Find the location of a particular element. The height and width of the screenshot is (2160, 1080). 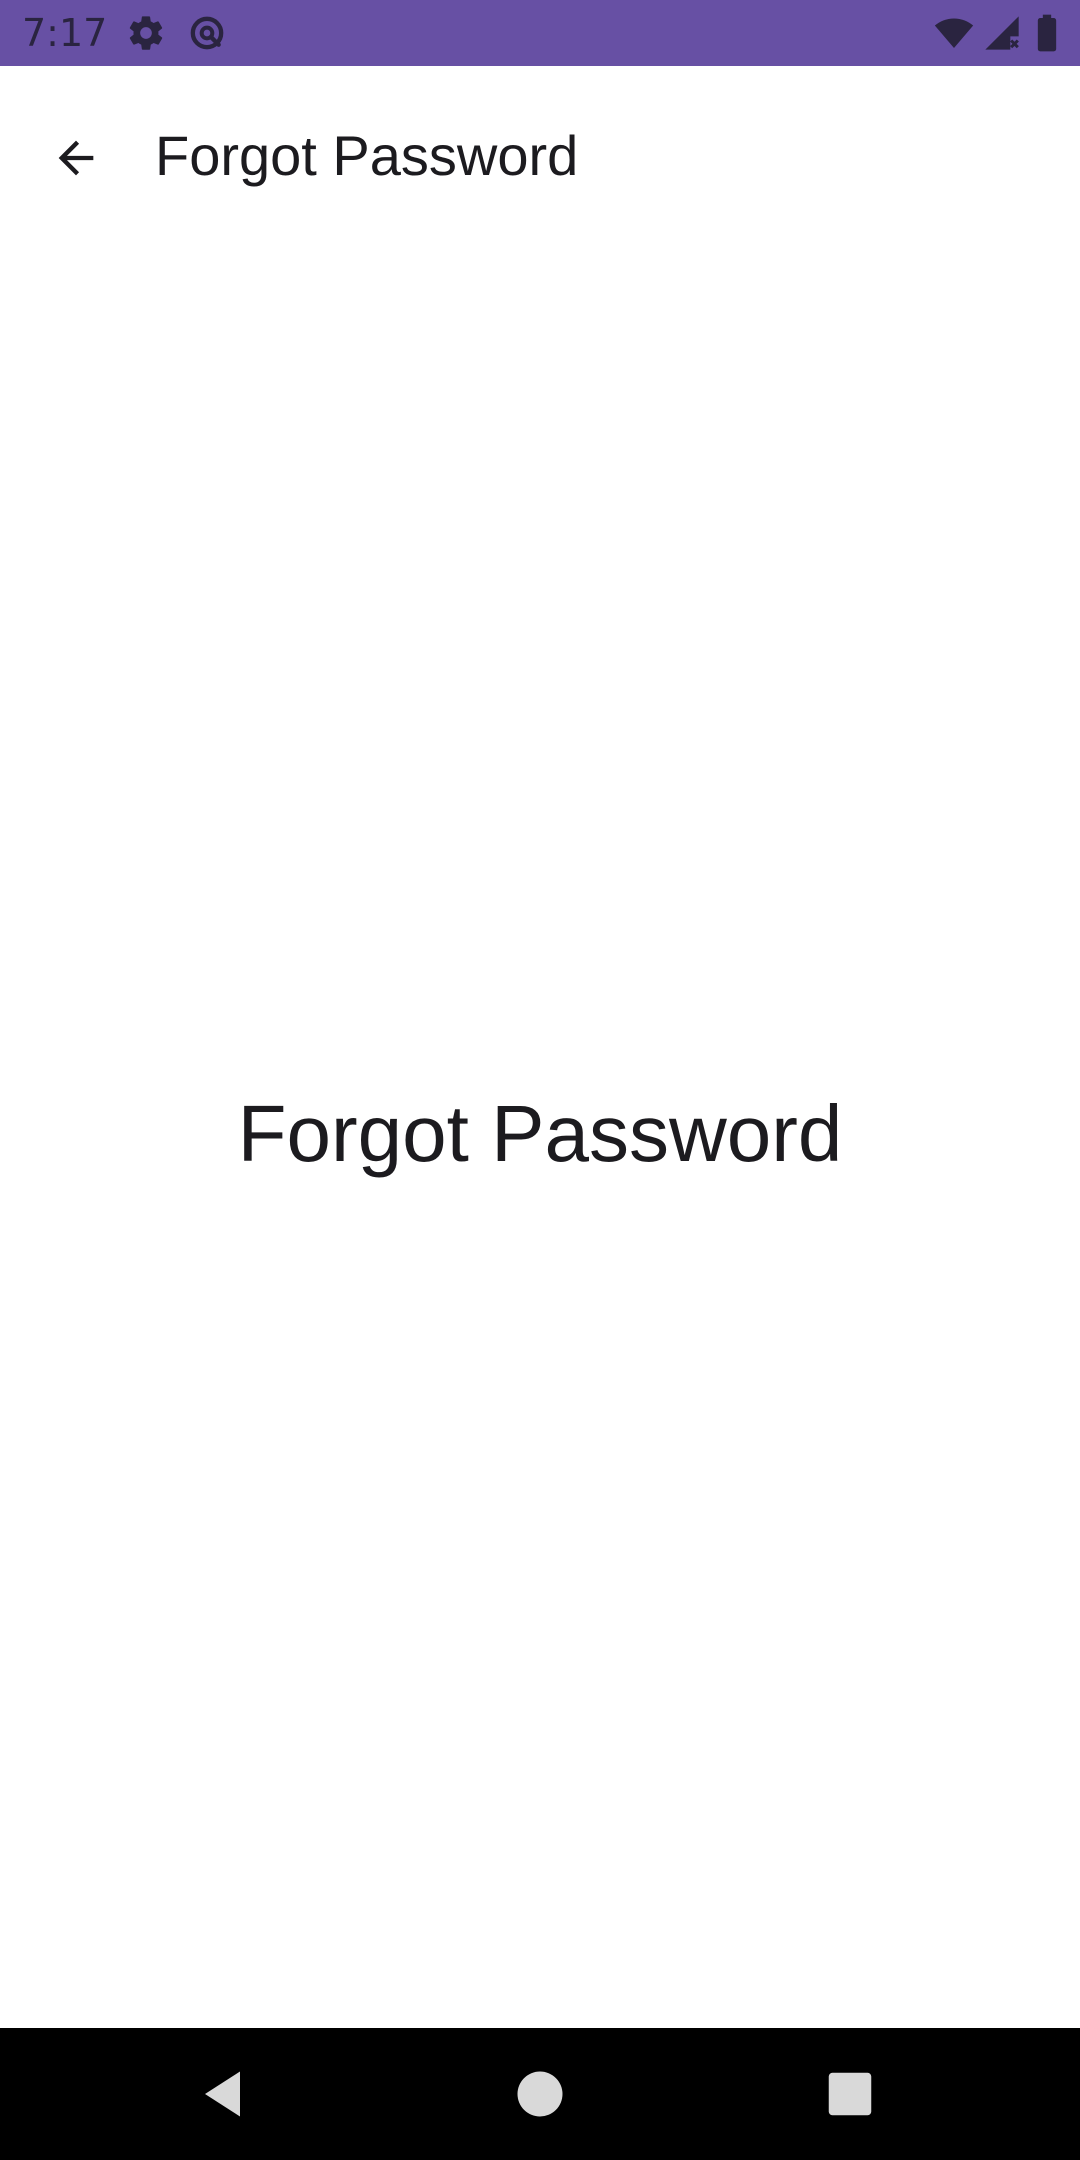

back-button is located at coordinates (76, 158).